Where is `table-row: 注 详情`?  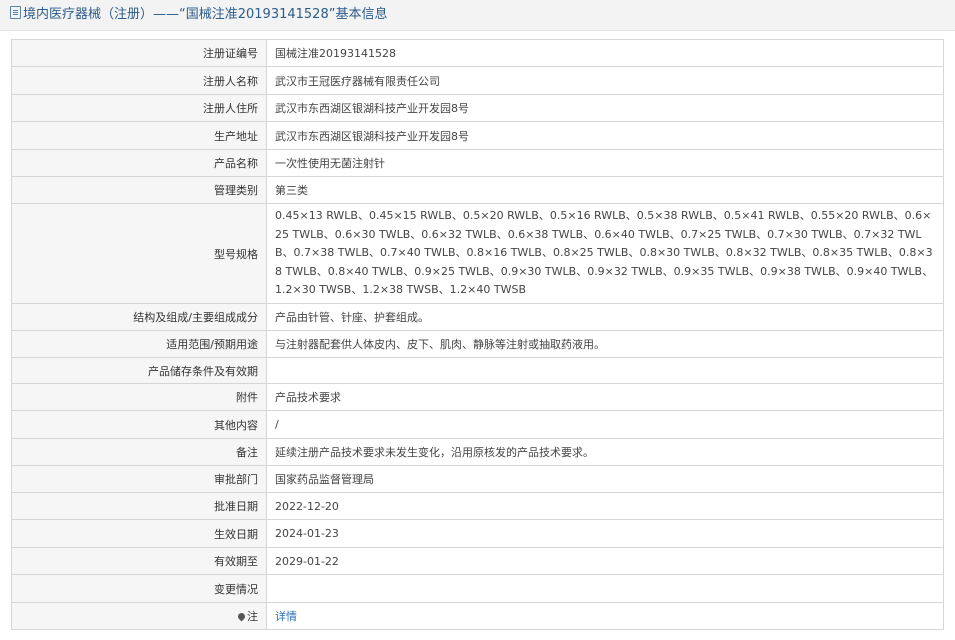
table-row: 注 详情 is located at coordinates (477, 616).